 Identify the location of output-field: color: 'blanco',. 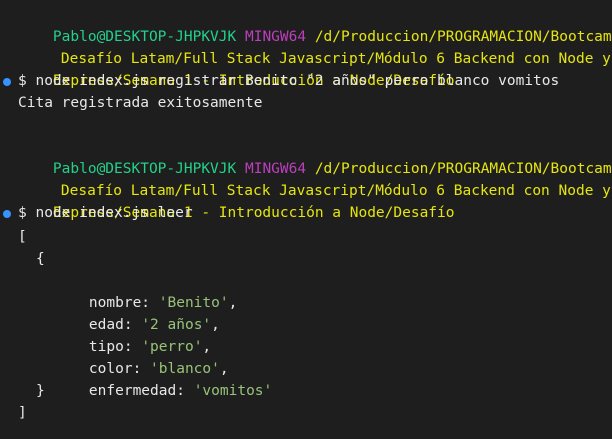
(123, 356).